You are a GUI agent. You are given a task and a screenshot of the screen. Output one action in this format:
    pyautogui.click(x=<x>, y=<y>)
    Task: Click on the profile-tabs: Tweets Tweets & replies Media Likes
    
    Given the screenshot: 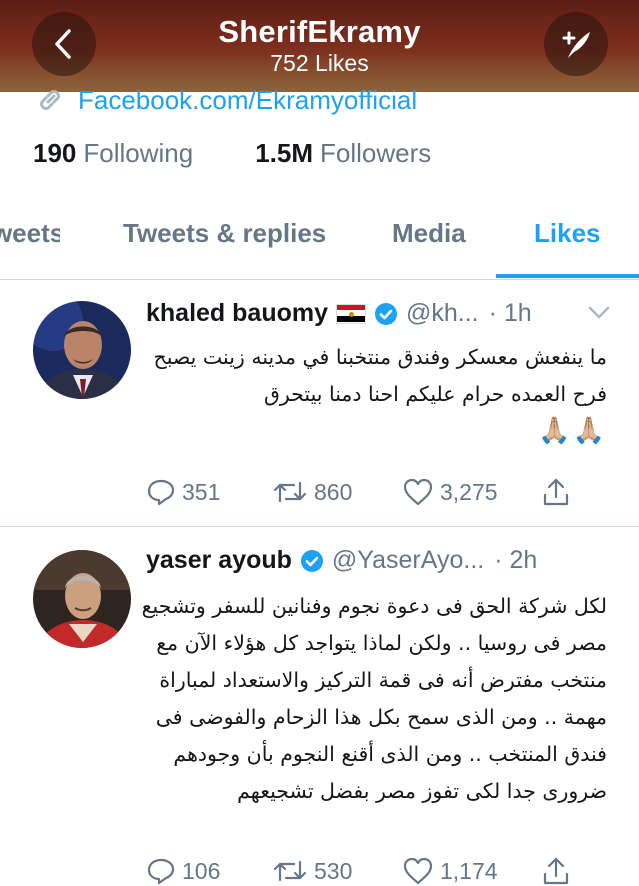 What is the action you would take?
    pyautogui.click(x=319, y=240)
    